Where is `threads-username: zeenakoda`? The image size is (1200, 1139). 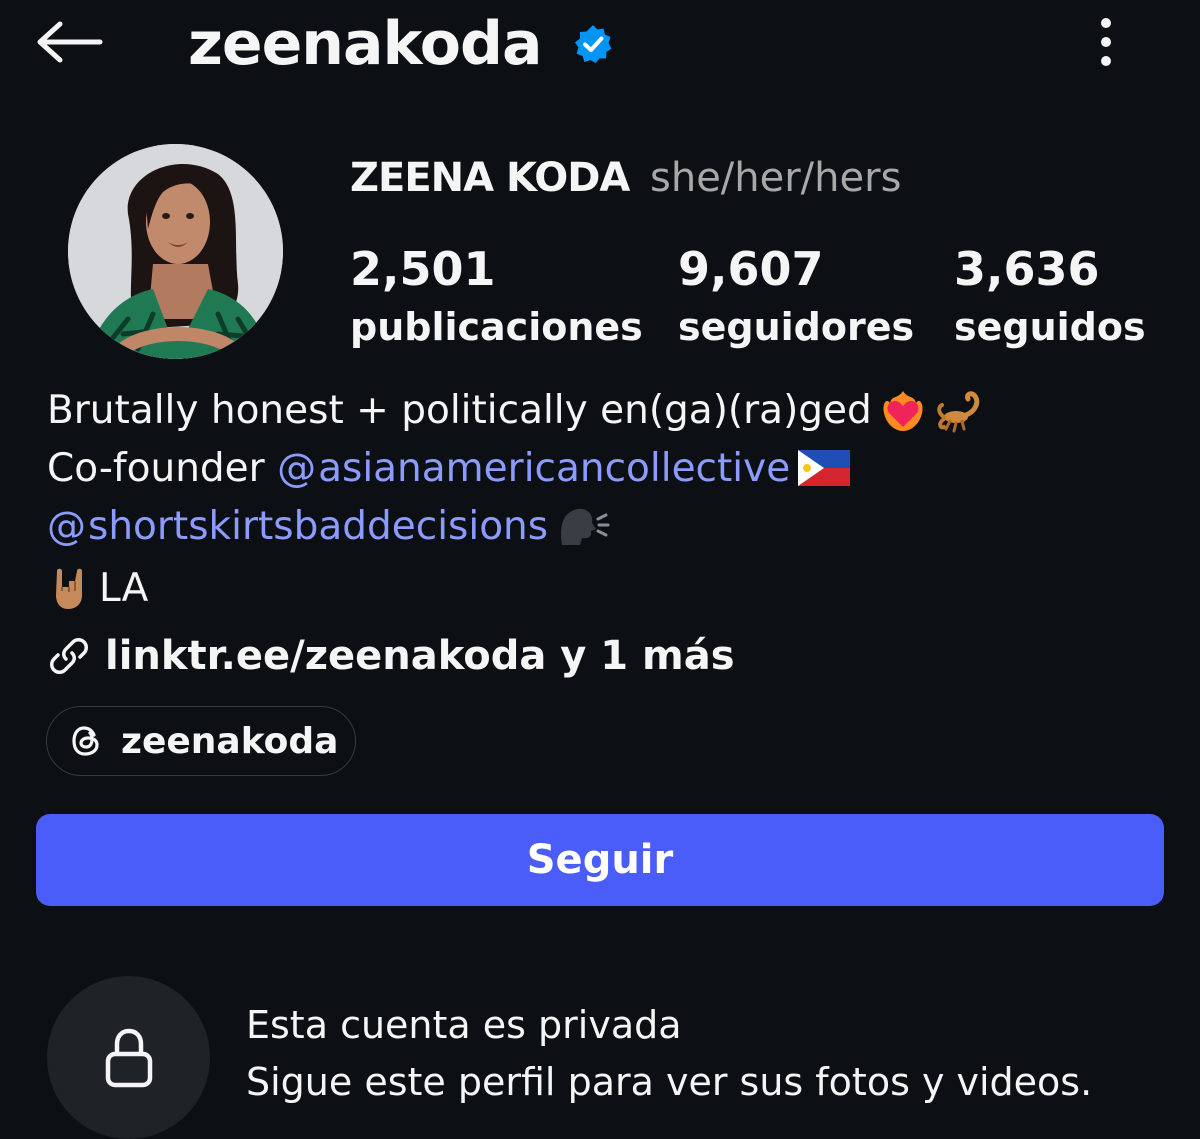
threads-username: zeenakoda is located at coordinates (230, 741).